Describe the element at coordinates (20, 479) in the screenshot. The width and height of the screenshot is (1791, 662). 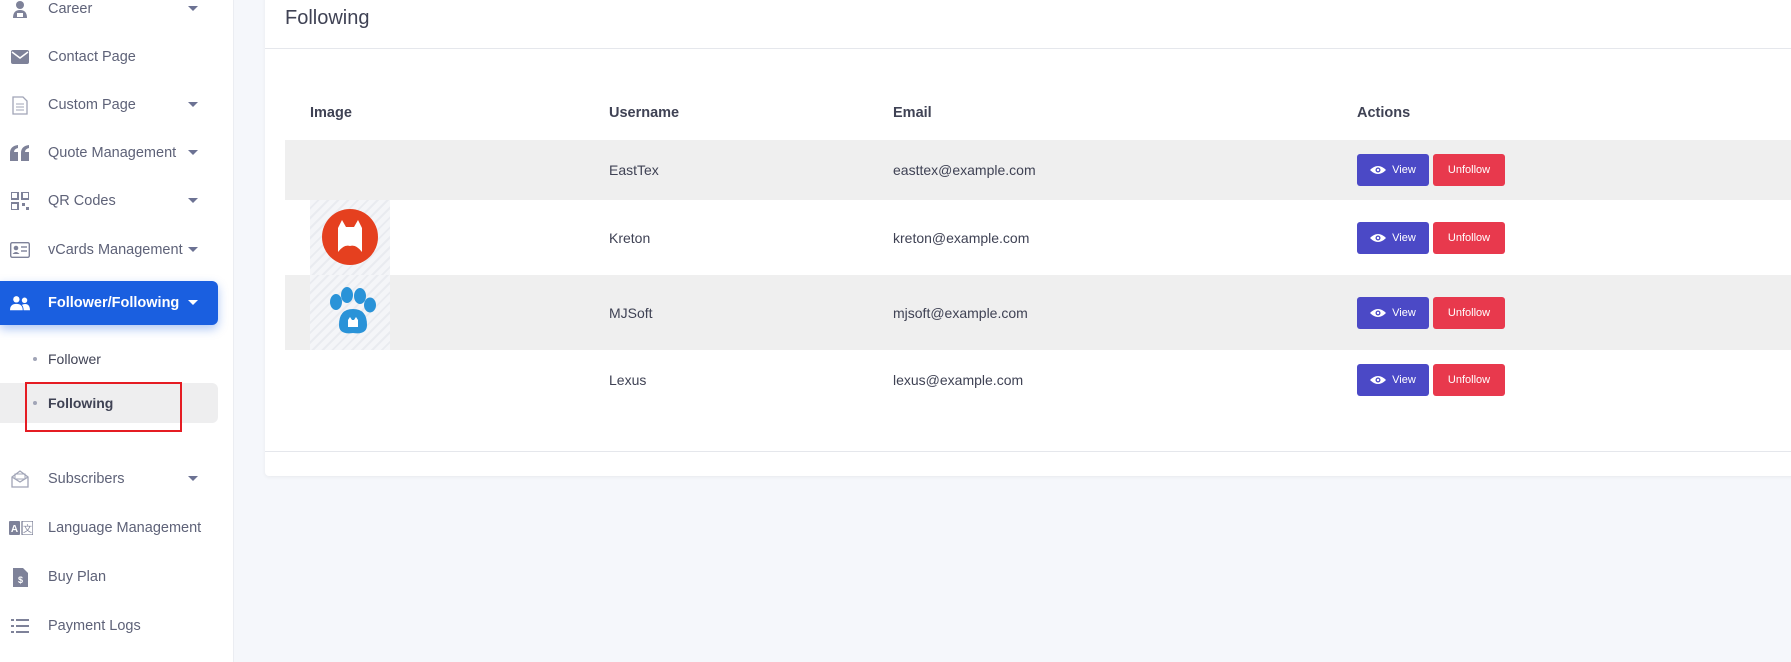
I see `mail-open-icon` at that location.